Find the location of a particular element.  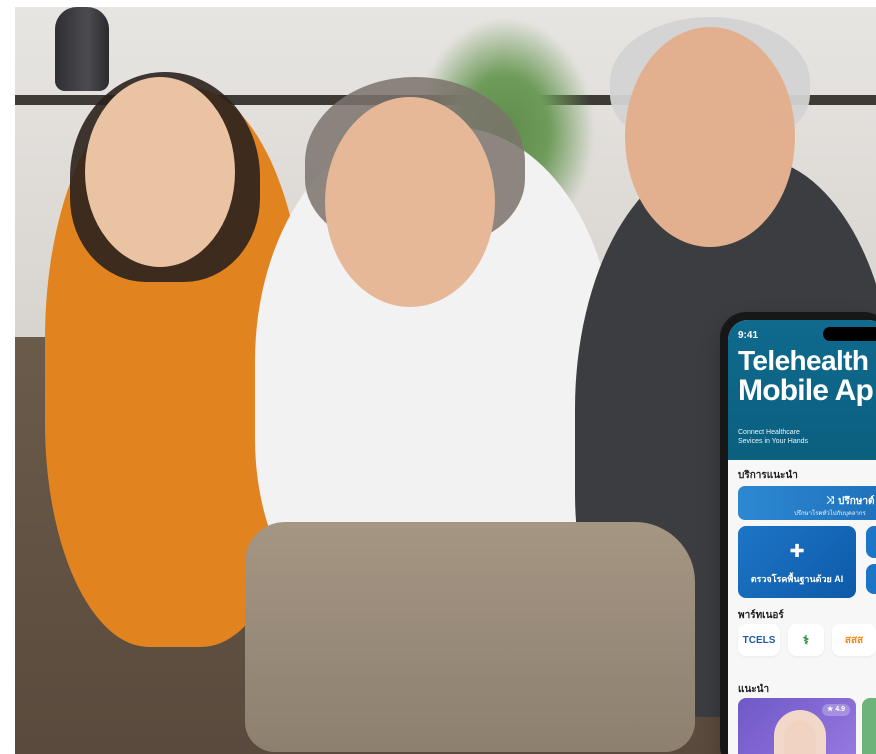

doctor-avatar is located at coordinates (800, 732).